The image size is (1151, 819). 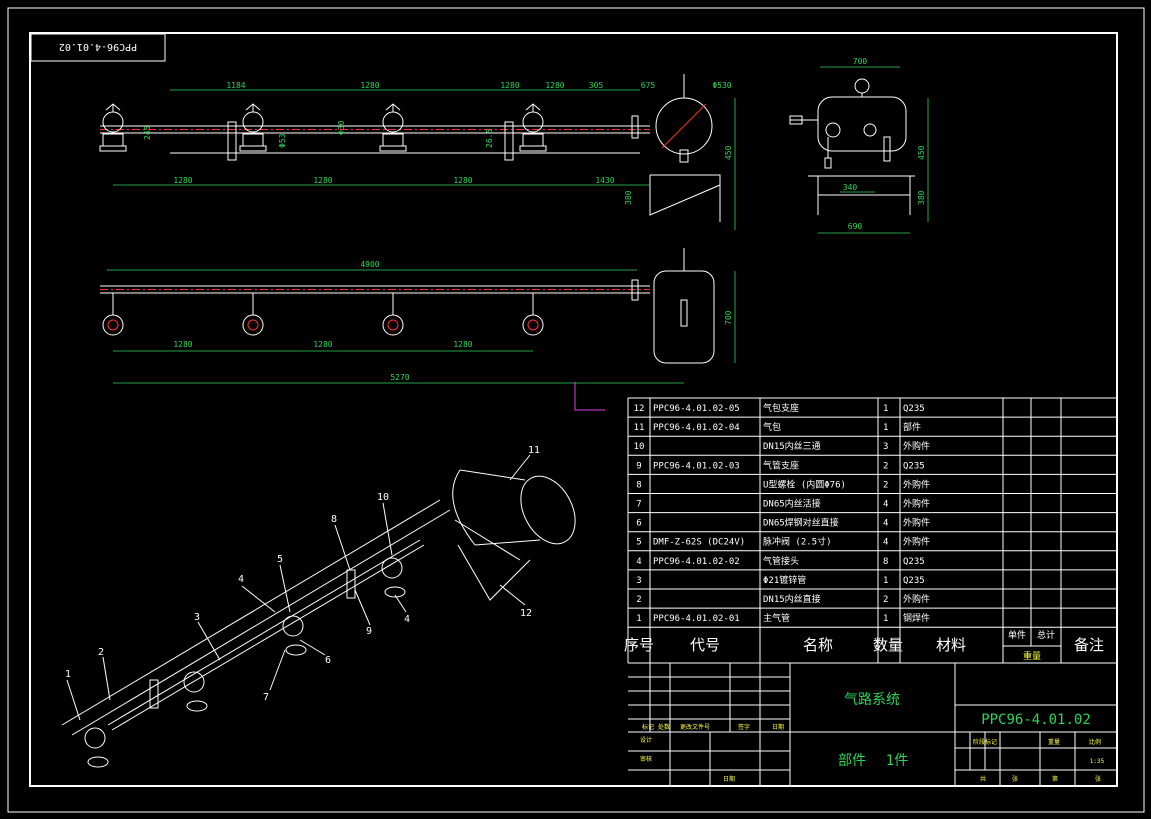 I want to click on bom-cell-qty: 3, so click(x=885, y=447).